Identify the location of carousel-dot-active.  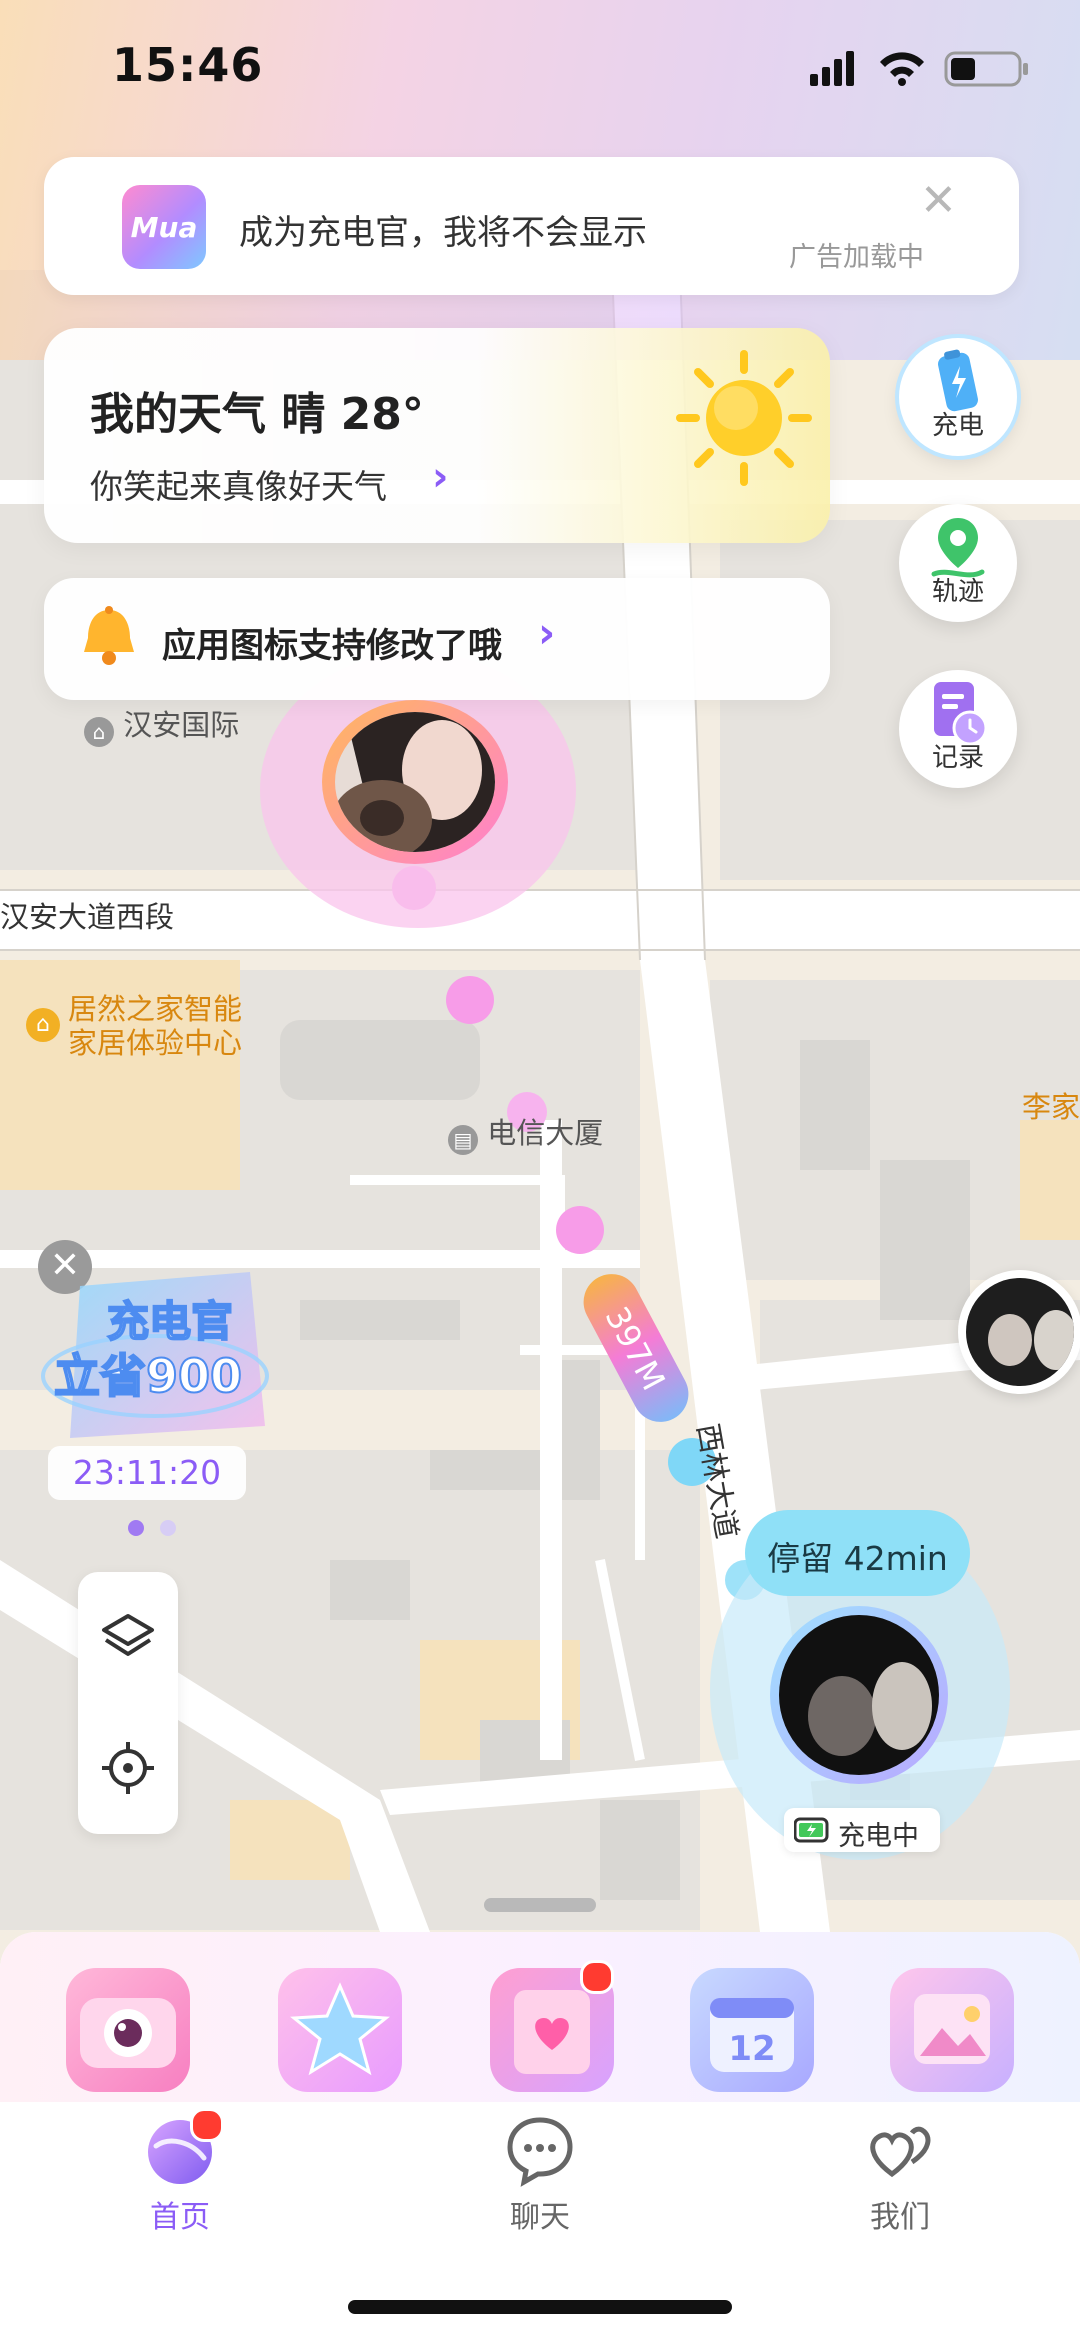
(136, 1528).